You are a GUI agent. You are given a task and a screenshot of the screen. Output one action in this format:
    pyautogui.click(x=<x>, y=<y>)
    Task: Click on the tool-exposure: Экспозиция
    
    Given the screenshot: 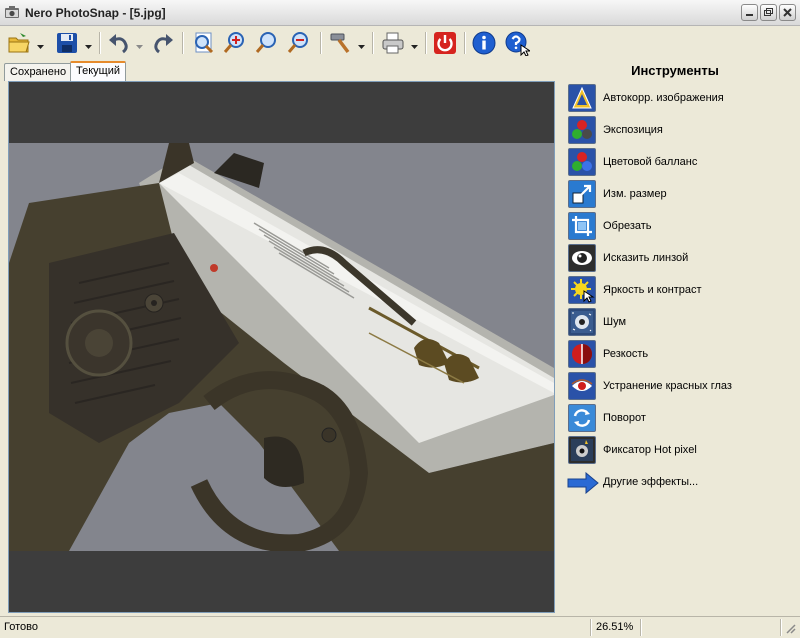 What is the action you would take?
    pyautogui.click(x=680, y=131)
    